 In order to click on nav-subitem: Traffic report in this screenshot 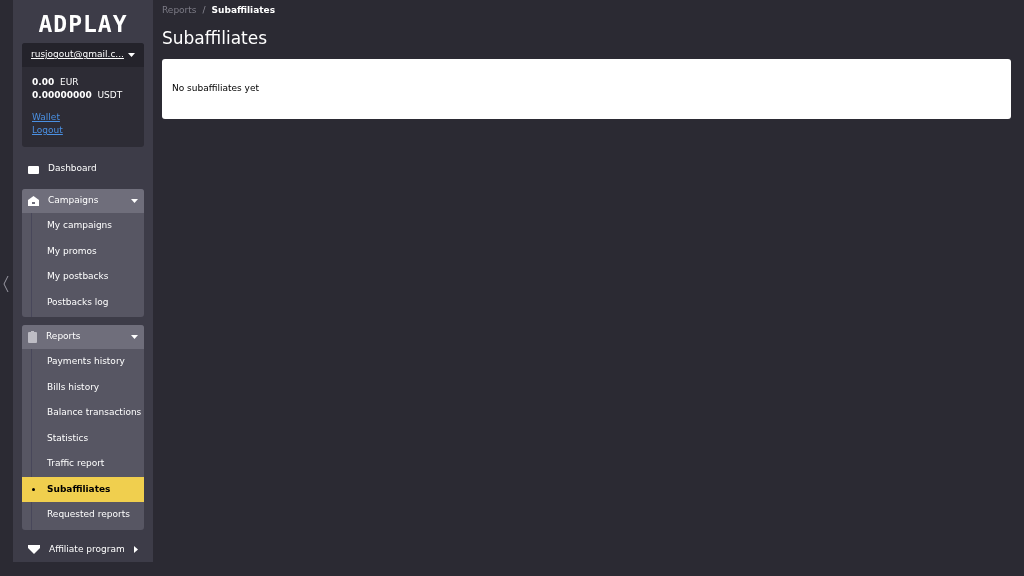, I will do `click(88, 464)`.